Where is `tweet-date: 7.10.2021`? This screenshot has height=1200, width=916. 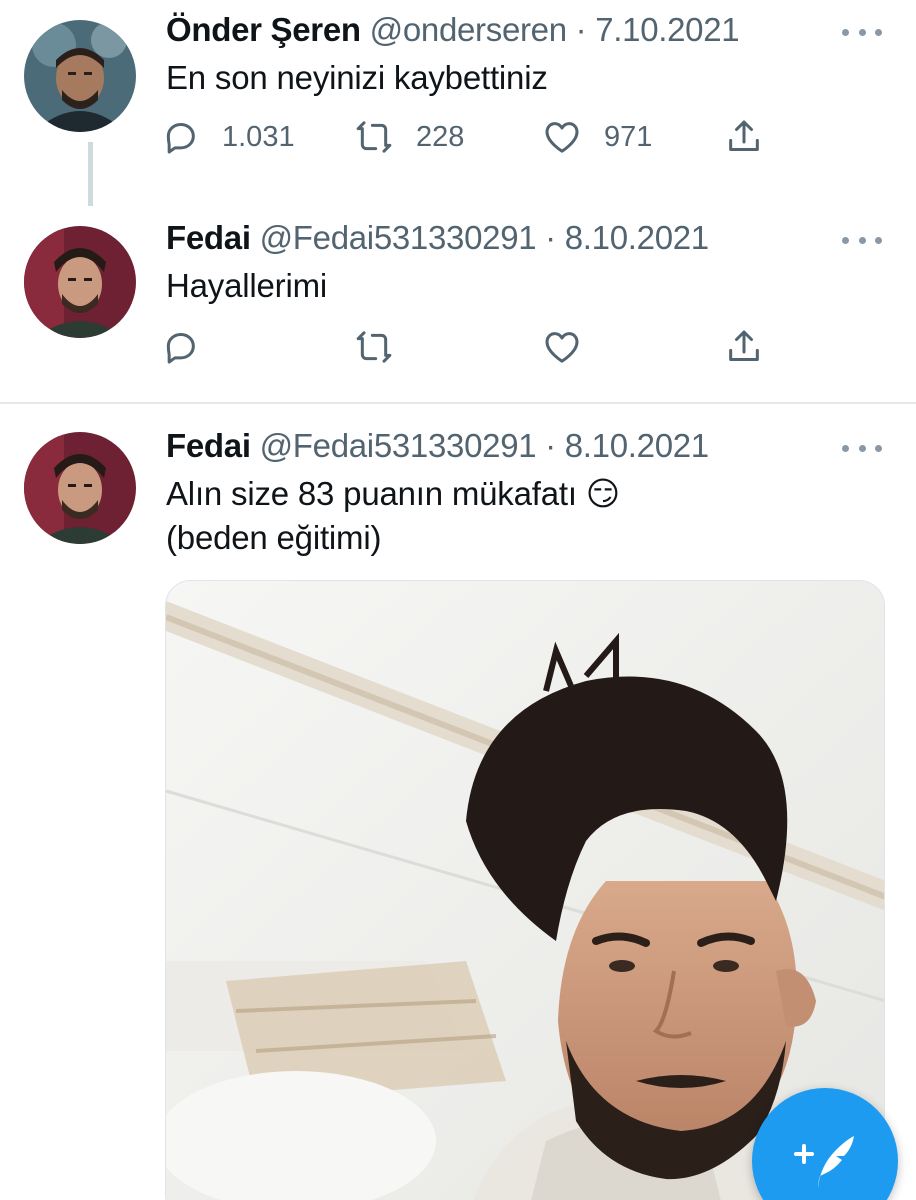 tweet-date: 7.10.2021 is located at coordinates (667, 29).